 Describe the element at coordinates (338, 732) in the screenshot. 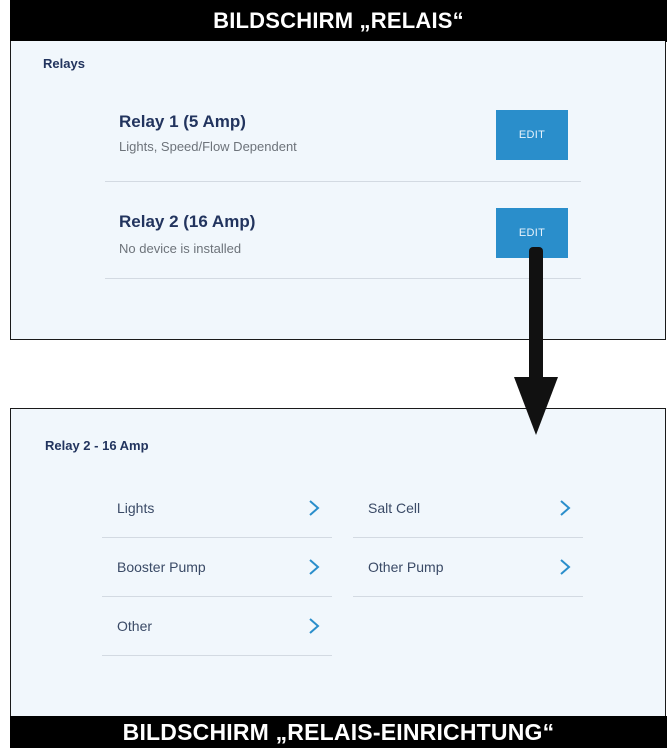

I see `screen-caption-relay-setup: BILDSCHIRM „RELAIS-EINRICHTUNG“` at that location.